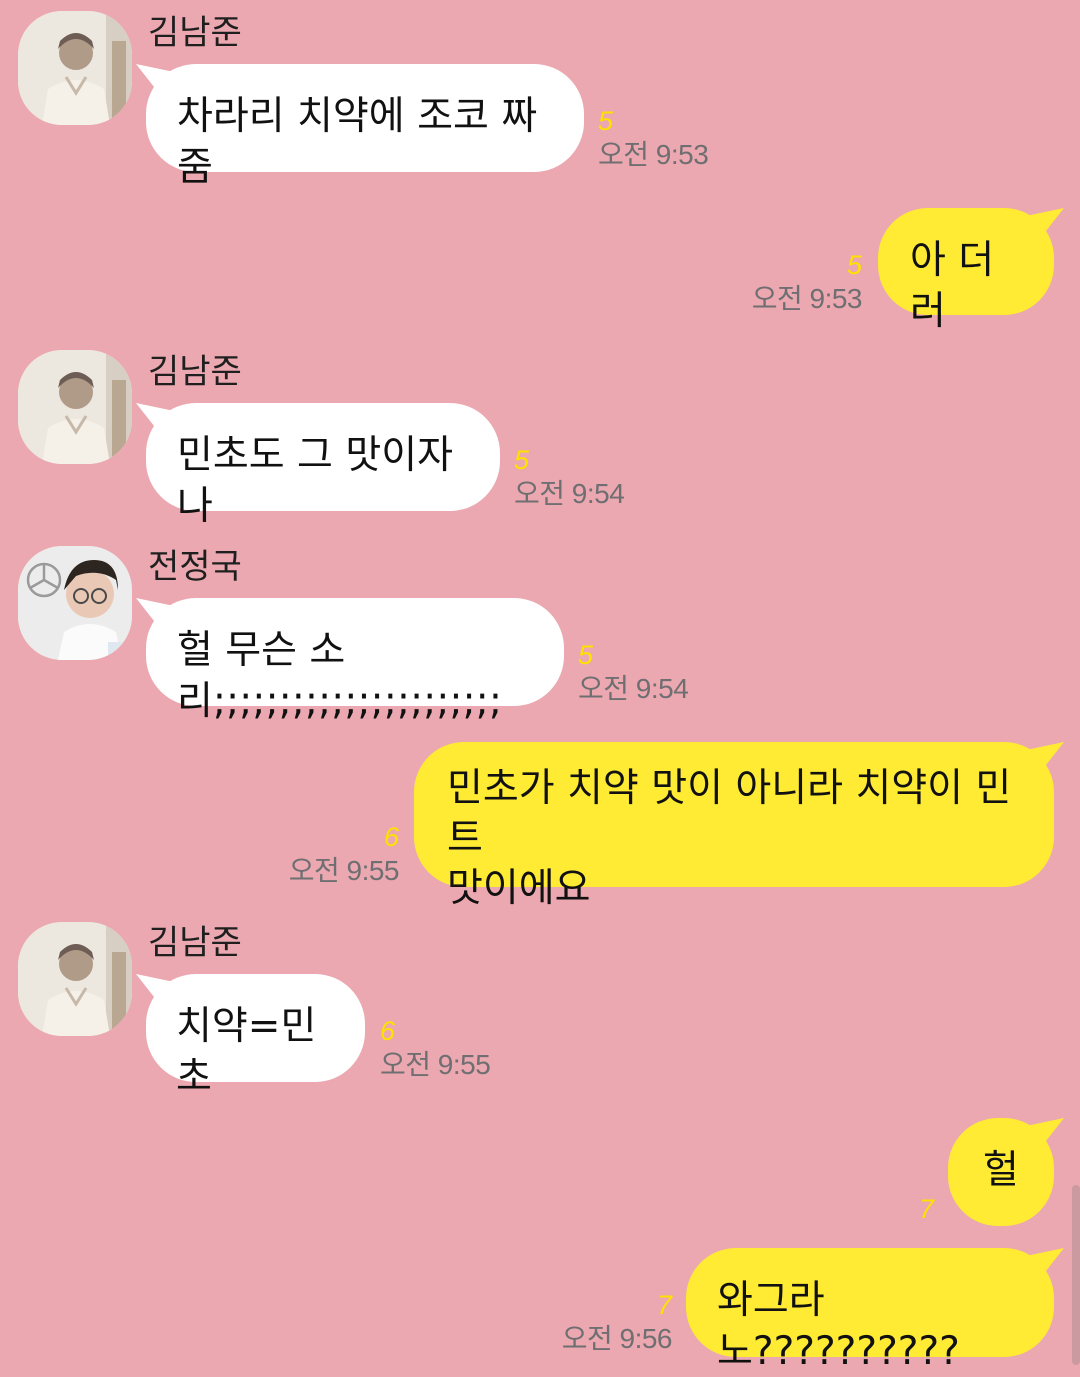 The width and height of the screenshot is (1080, 1377). Describe the element at coordinates (617, 1338) in the screenshot. I see `timestamp: 오전 9:56` at that location.